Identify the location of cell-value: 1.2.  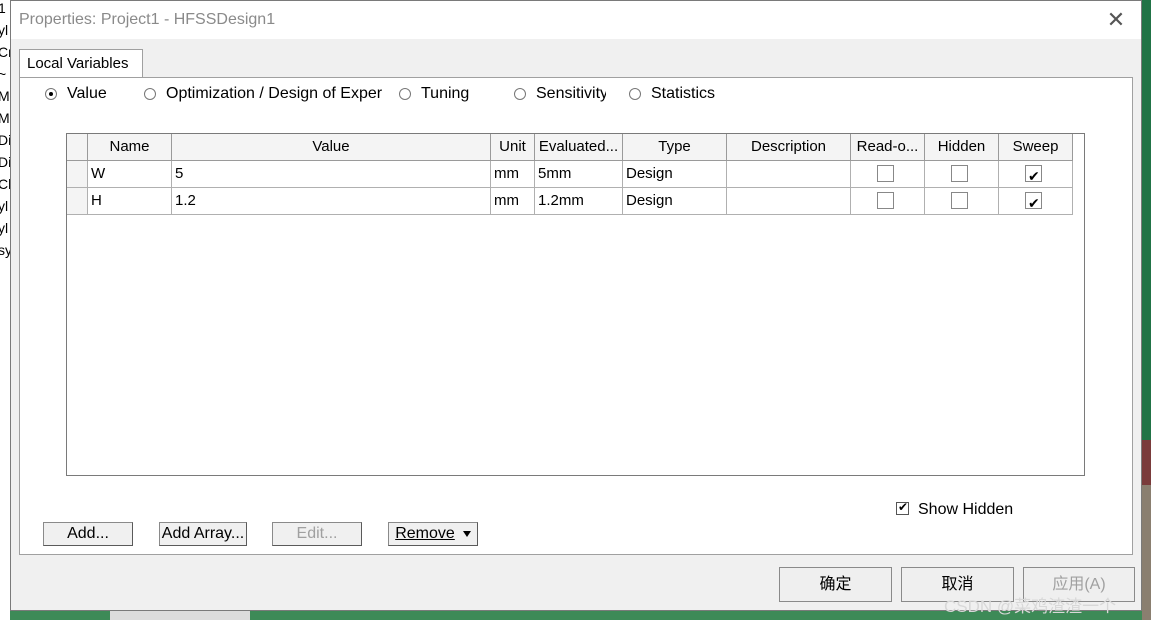
(331, 201).